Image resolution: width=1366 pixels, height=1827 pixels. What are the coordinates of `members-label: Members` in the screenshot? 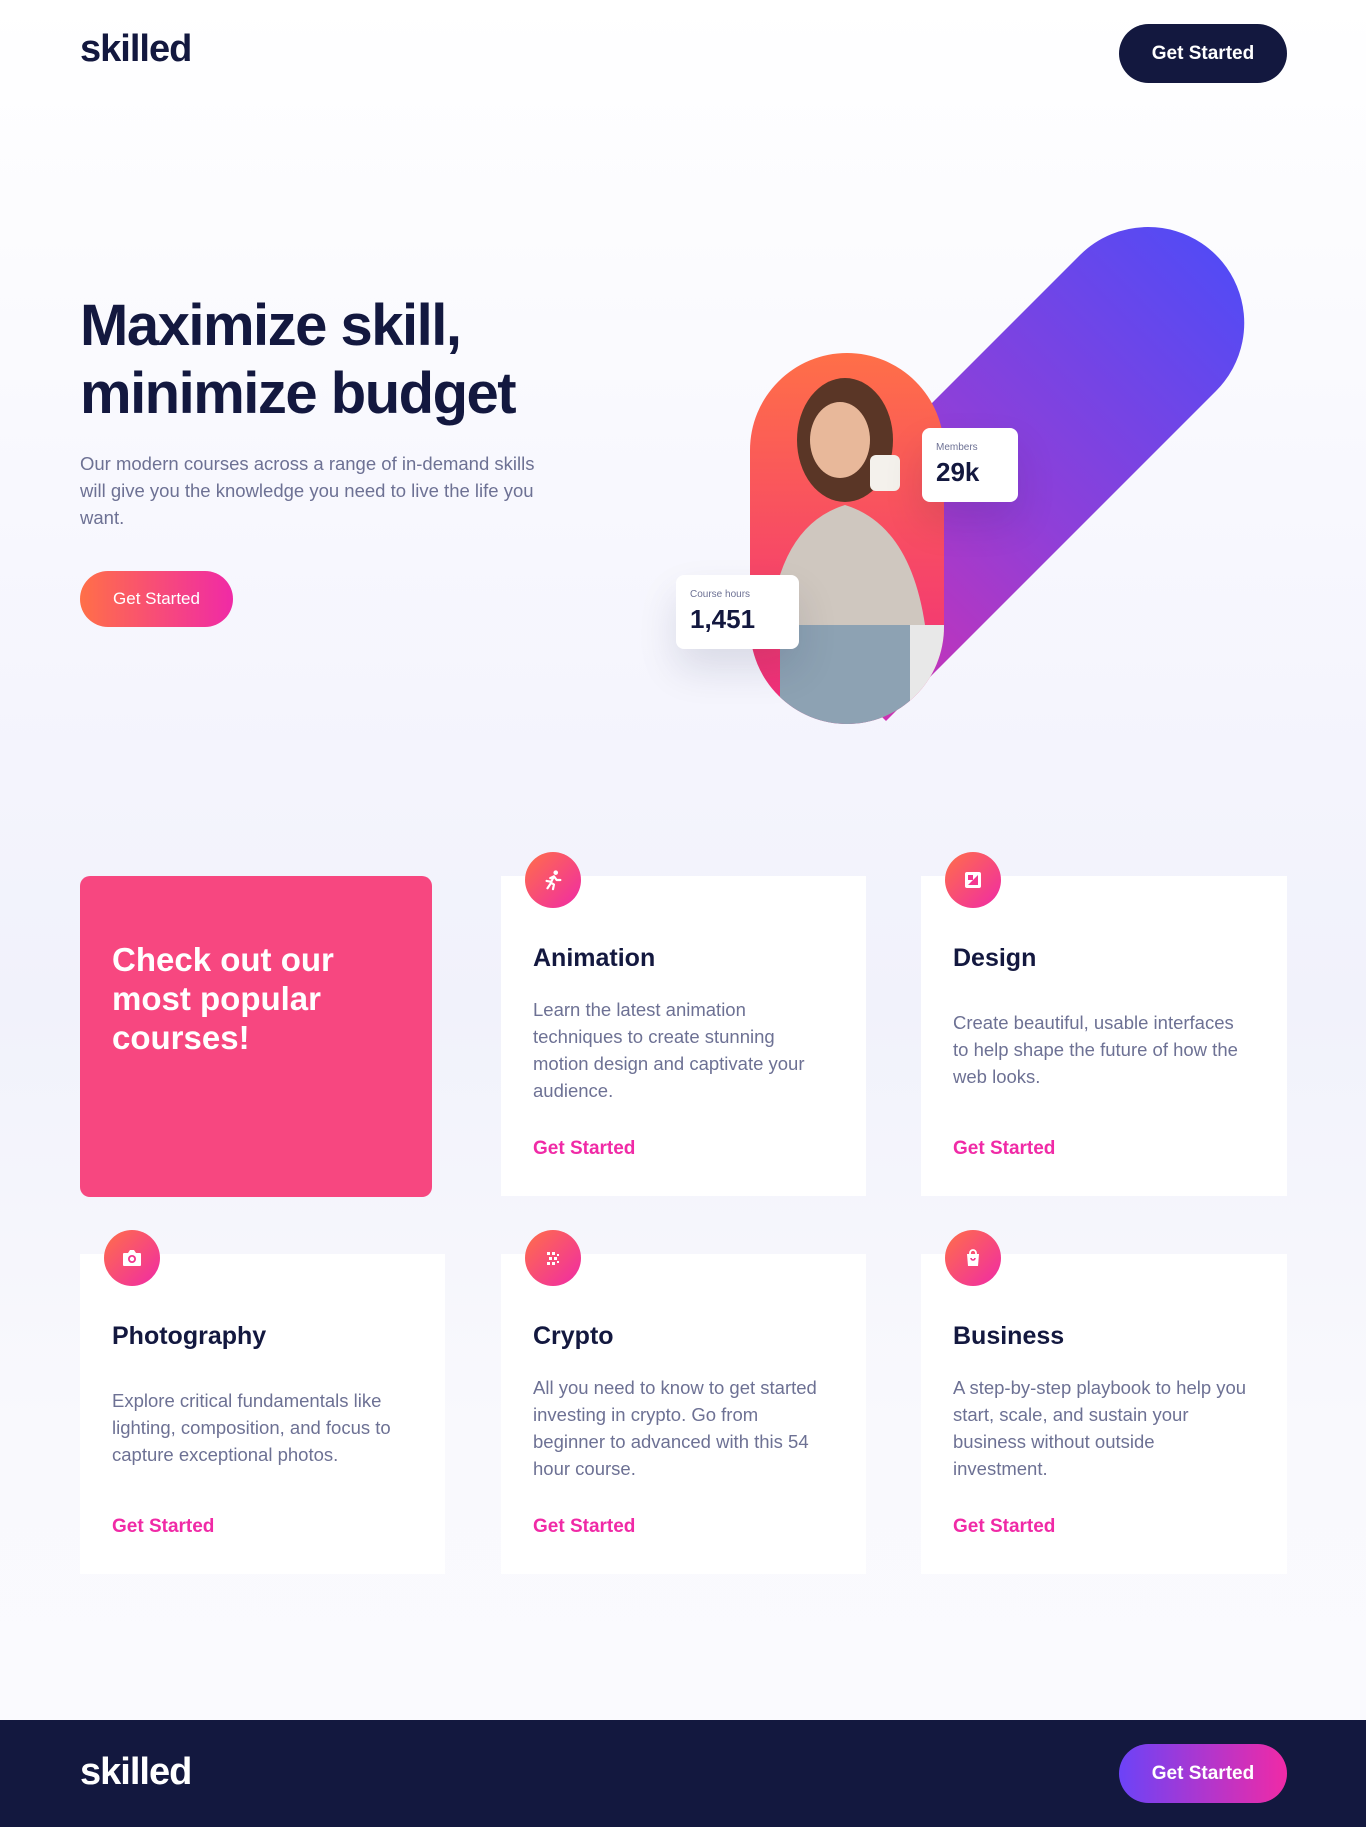 It's located at (957, 447).